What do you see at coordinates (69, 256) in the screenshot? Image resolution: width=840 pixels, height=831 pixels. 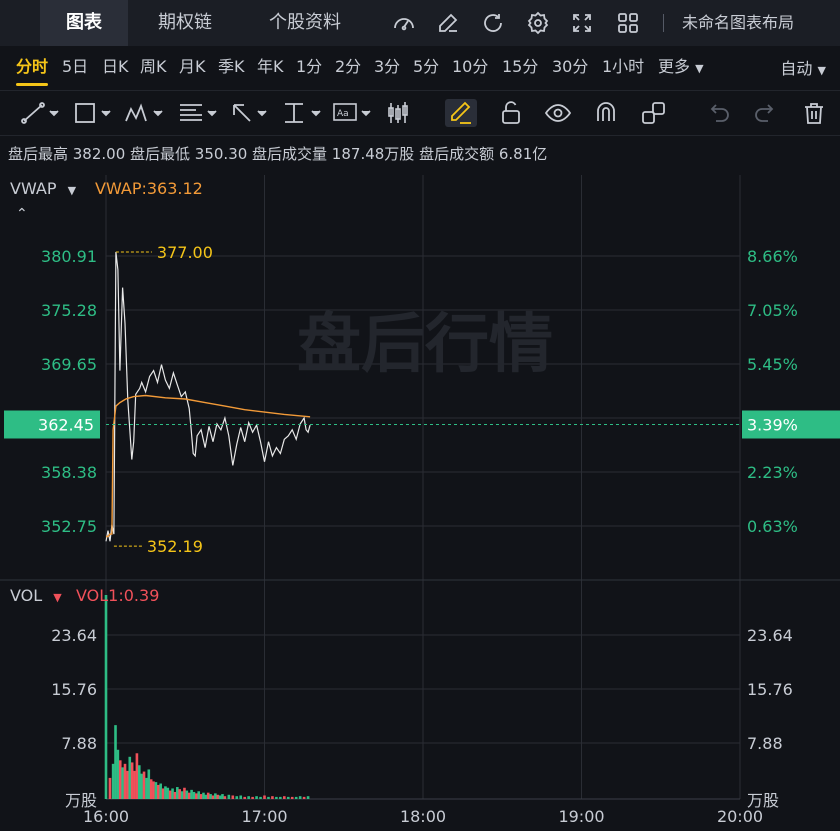 I see `price-axis-tick: 380.91` at bounding box center [69, 256].